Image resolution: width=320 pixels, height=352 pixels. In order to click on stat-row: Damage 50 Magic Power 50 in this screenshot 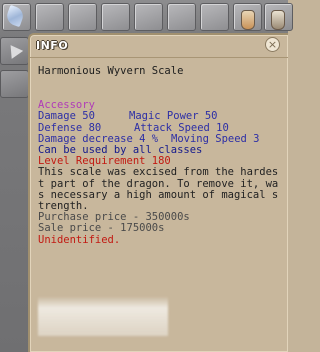, I will do `click(160, 116)`.